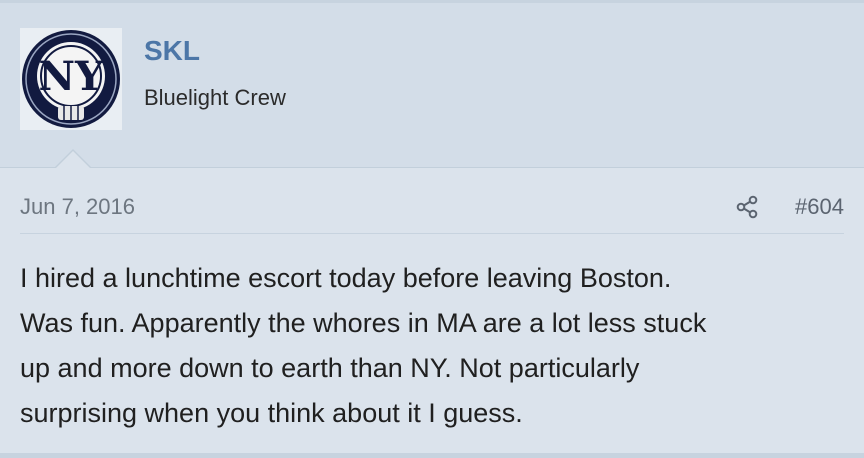 The width and height of the screenshot is (864, 458). I want to click on post-number-link: #604, so click(819, 207).